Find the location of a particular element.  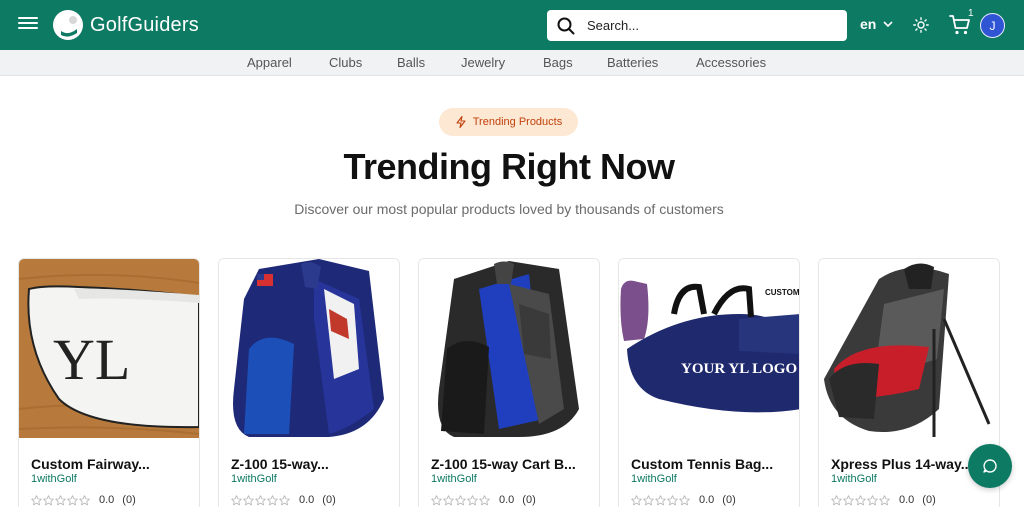

category-accessories: Accessories is located at coordinates (731, 62).